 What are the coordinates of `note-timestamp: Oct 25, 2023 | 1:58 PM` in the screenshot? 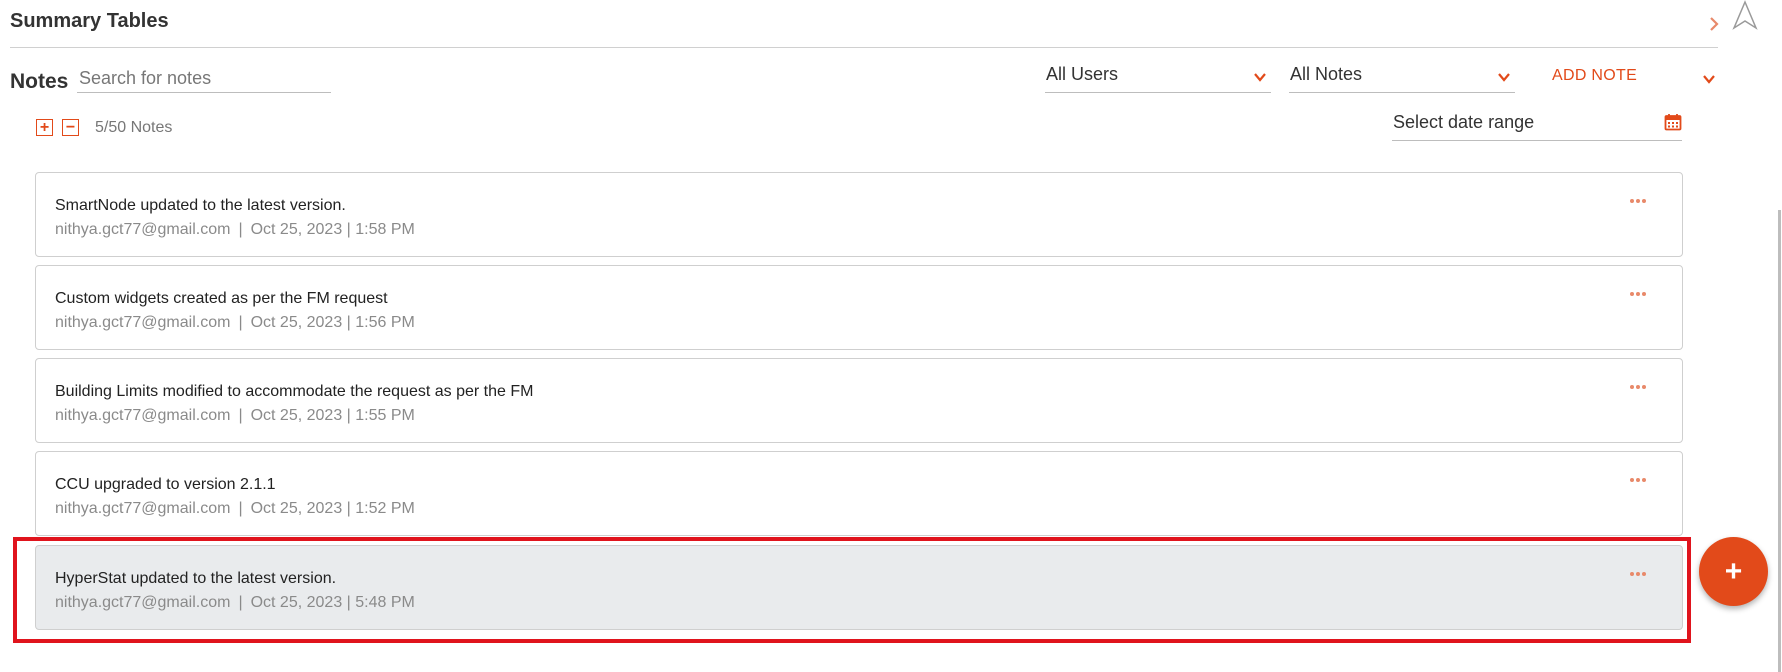 It's located at (332, 229).